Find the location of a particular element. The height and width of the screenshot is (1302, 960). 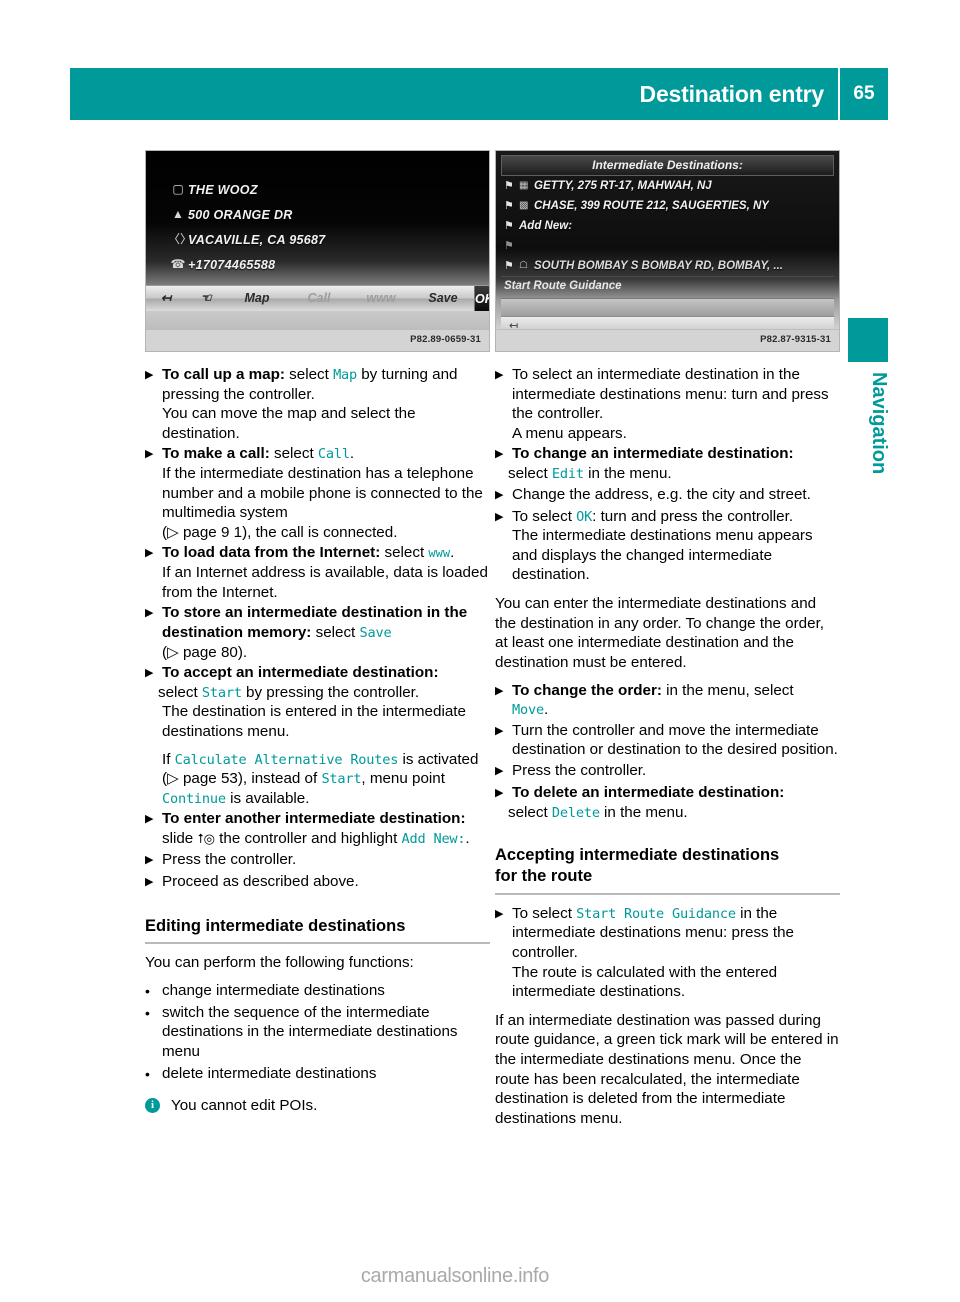

menu-item-start-route-guidance: Start Route Guidance is located at coordinates (656, 913).